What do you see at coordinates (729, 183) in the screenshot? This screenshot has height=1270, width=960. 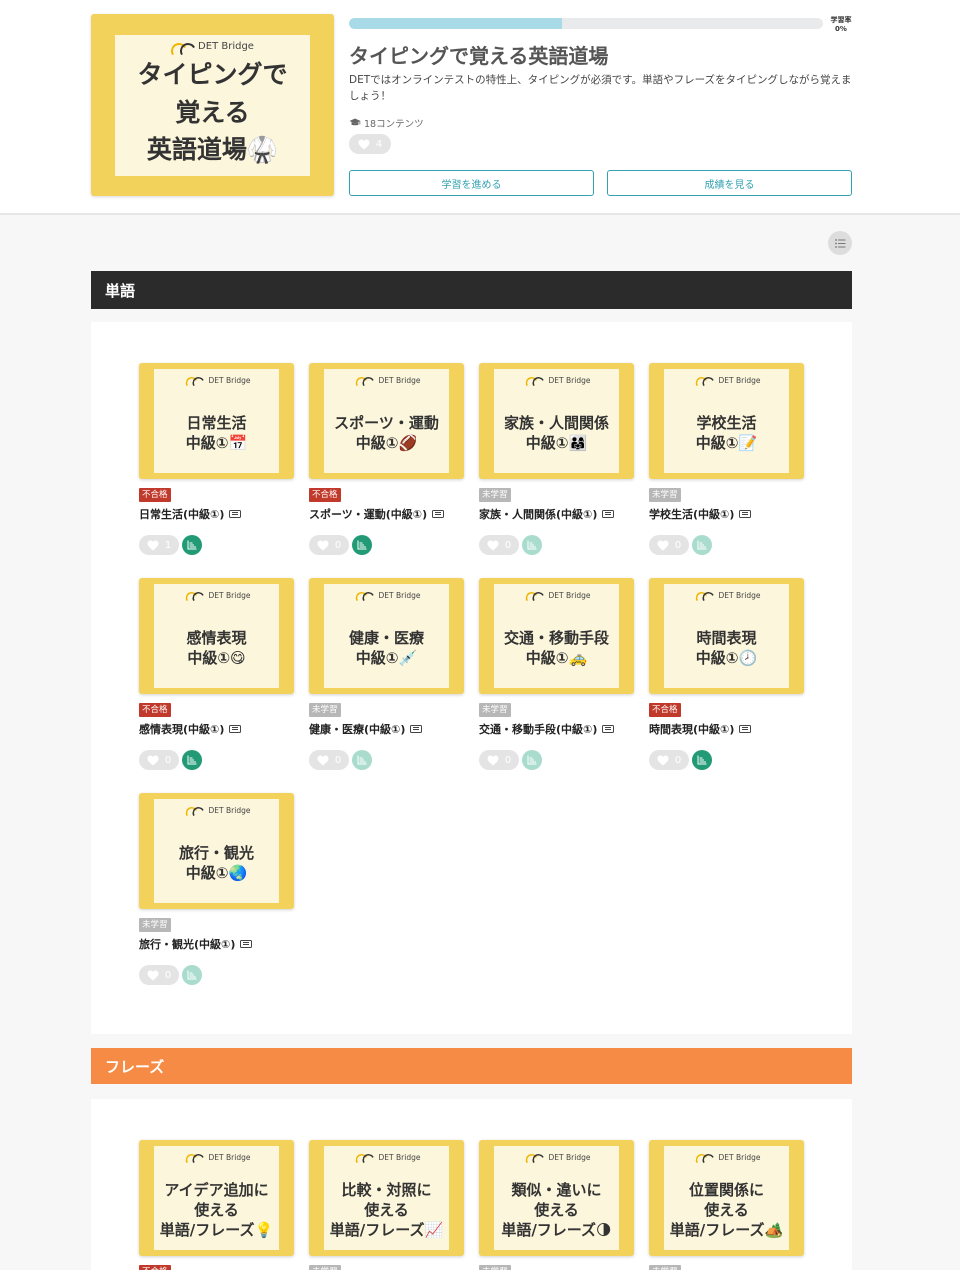 I see `view-results-button: 成績を見る` at bounding box center [729, 183].